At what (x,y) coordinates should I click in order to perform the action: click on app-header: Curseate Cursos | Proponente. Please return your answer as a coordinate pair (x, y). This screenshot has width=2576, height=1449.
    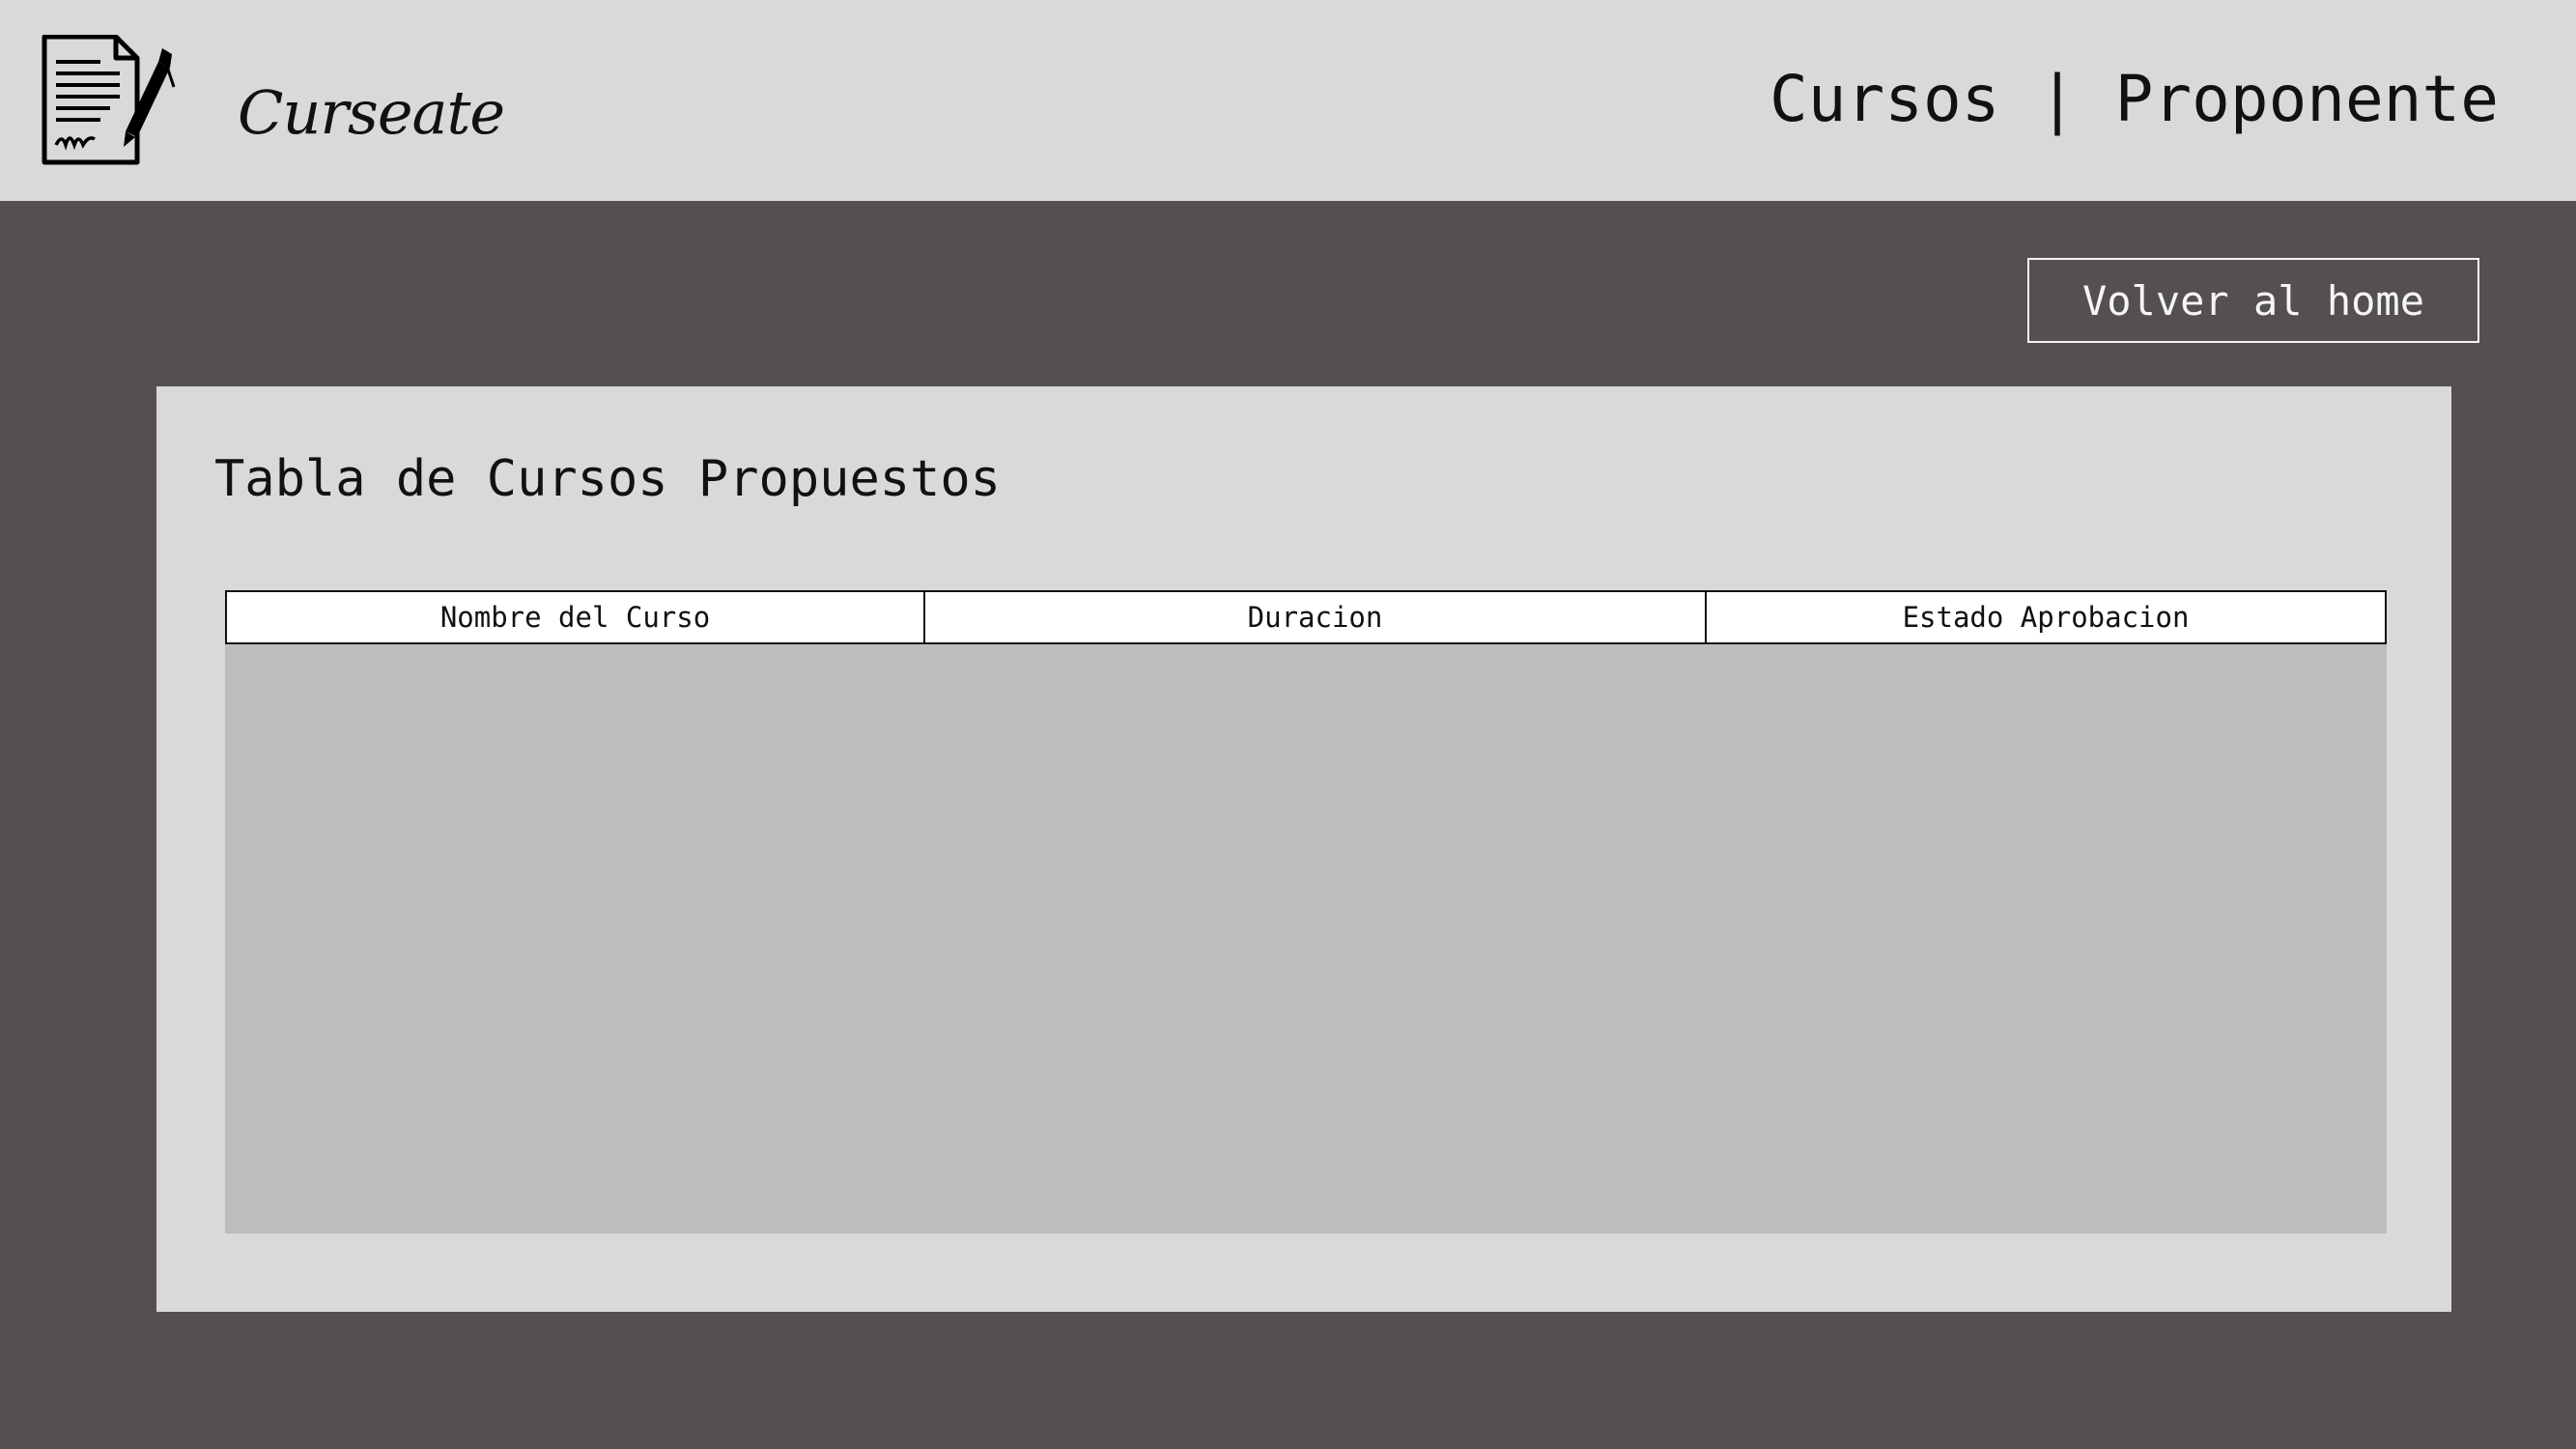
    Looking at the image, I should click on (1288, 100).